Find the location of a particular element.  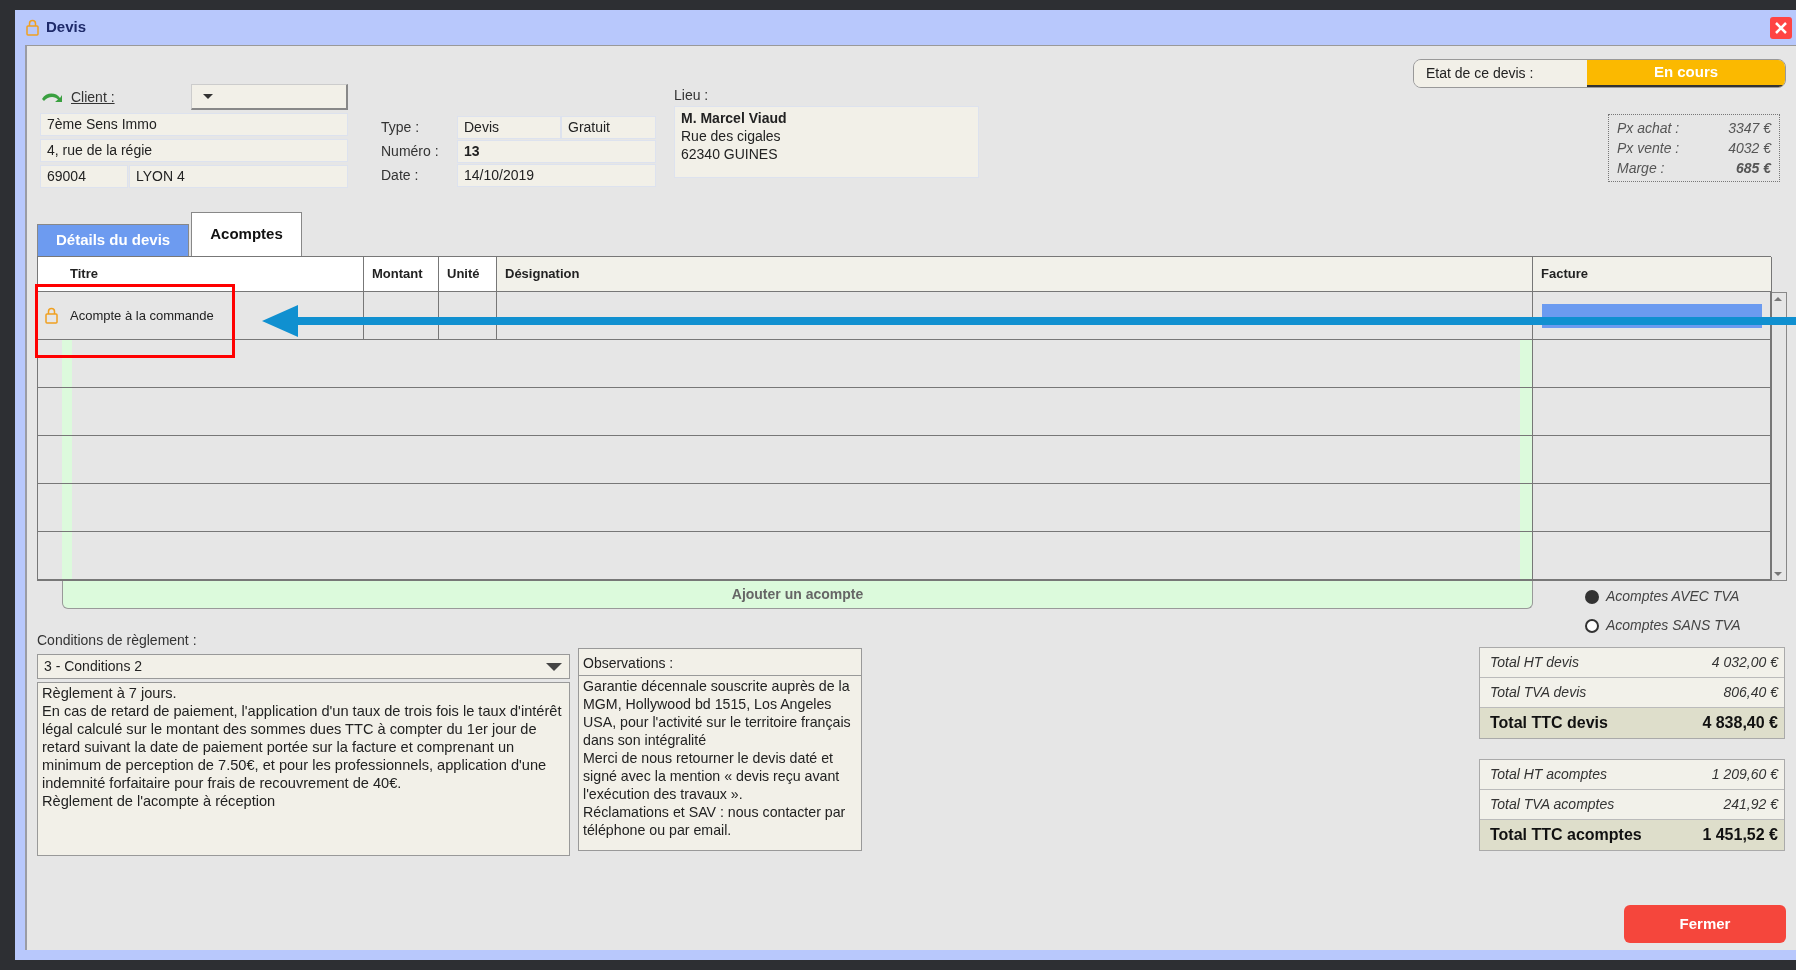

column-header: Facture is located at coordinates (1564, 274).